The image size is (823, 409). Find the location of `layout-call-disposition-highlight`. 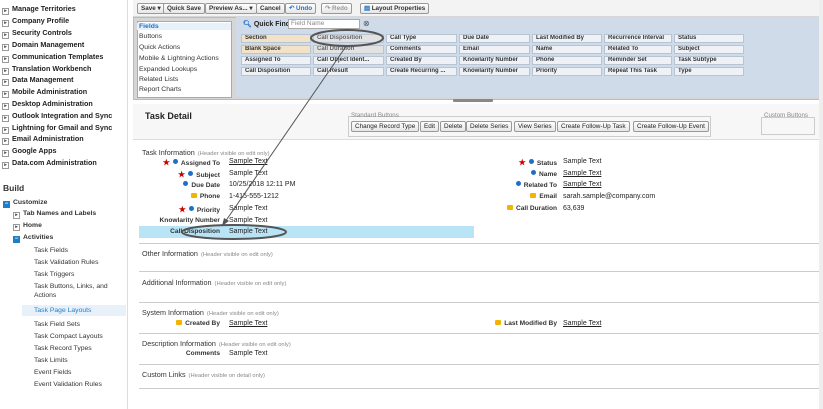

layout-call-disposition-highlight is located at coordinates (234, 232).